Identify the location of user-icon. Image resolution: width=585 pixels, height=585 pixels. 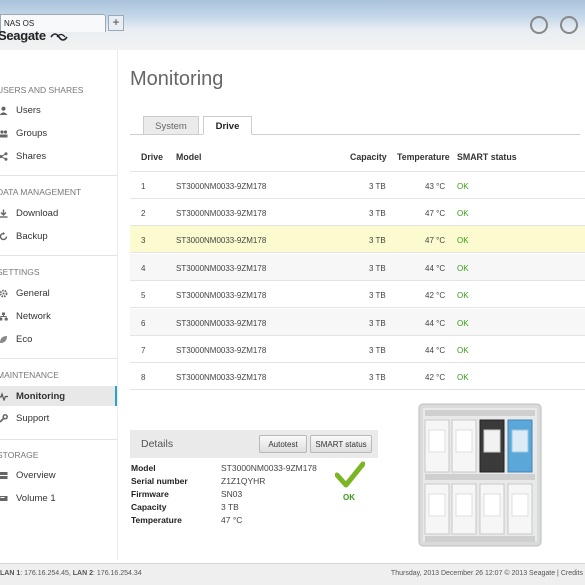
(4, 110).